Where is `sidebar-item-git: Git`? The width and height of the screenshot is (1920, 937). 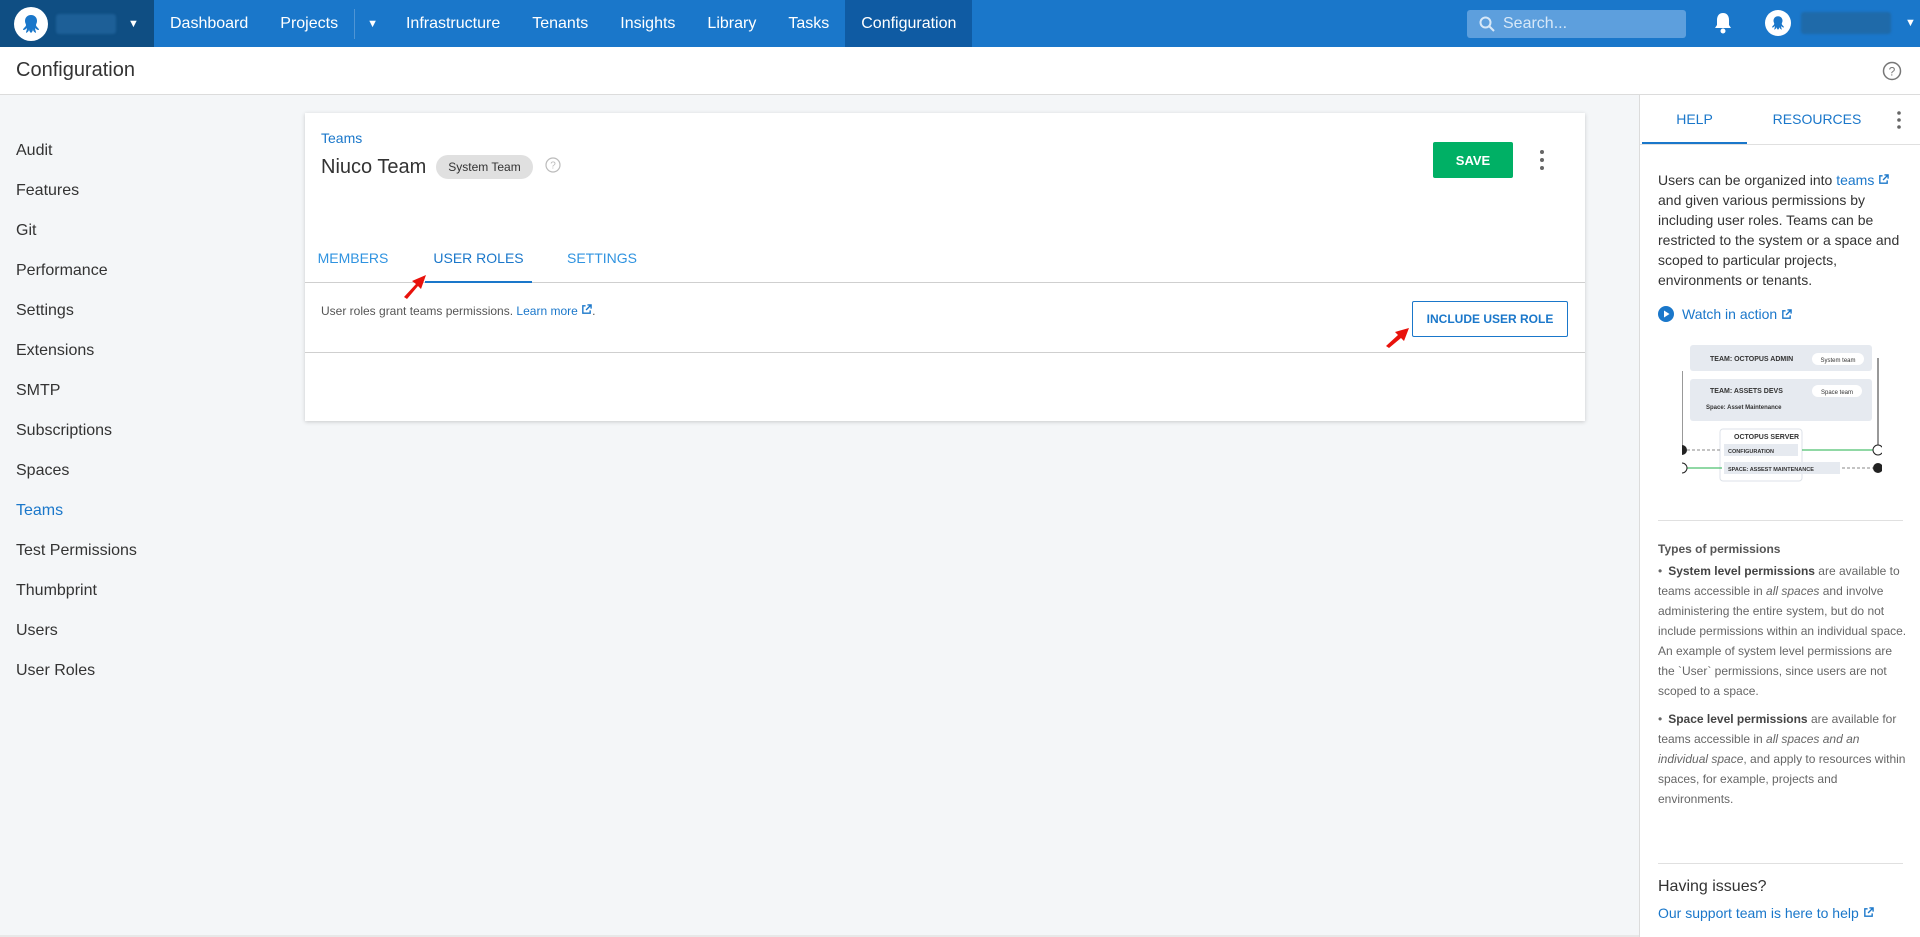 sidebar-item-git: Git is located at coordinates (100, 231).